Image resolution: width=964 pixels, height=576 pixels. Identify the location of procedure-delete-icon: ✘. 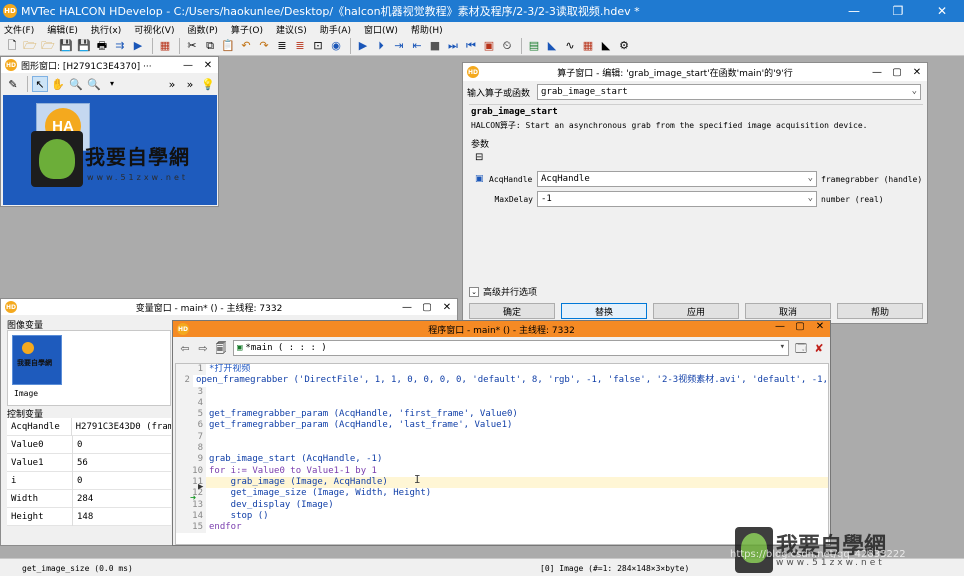
(819, 348).